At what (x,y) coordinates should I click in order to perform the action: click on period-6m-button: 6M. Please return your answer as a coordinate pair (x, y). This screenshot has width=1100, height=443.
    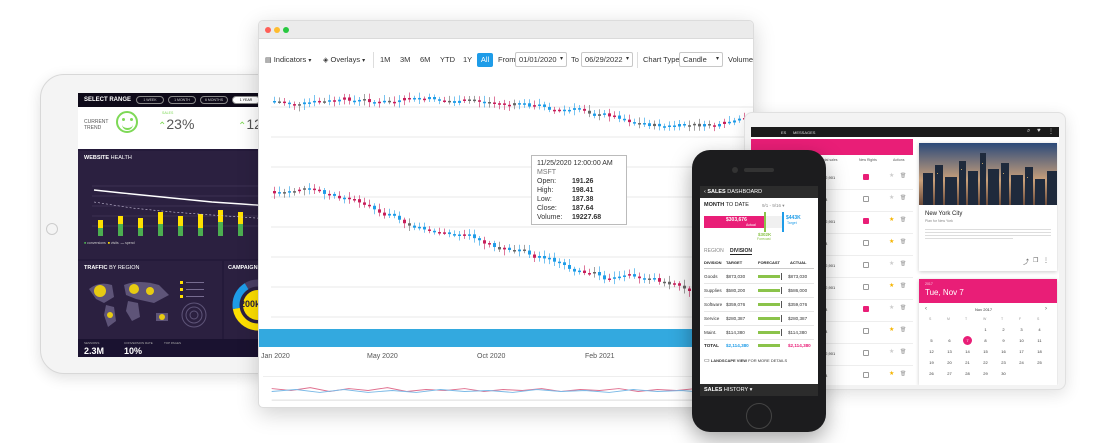
    Looking at the image, I should click on (425, 60).